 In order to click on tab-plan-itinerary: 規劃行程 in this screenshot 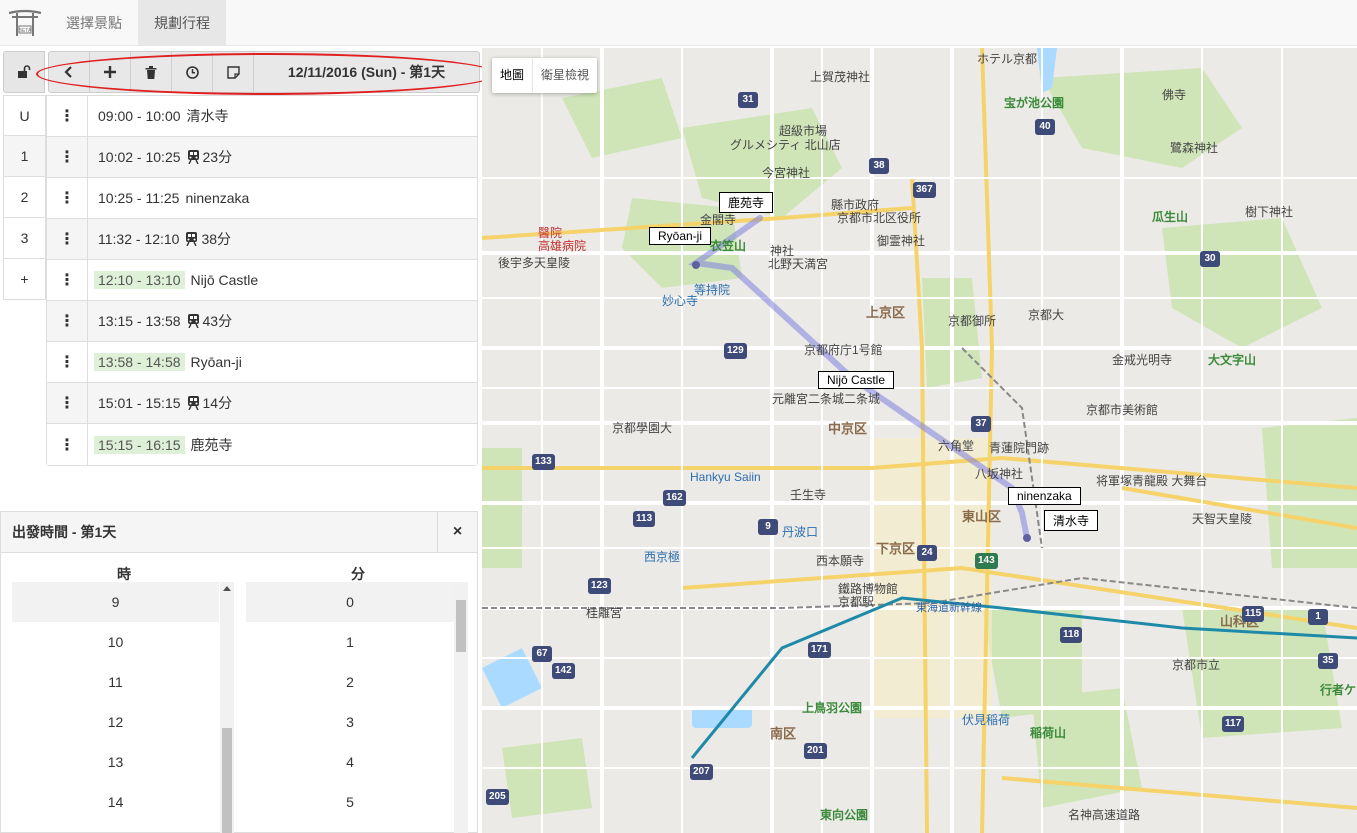, I will do `click(182, 23)`.